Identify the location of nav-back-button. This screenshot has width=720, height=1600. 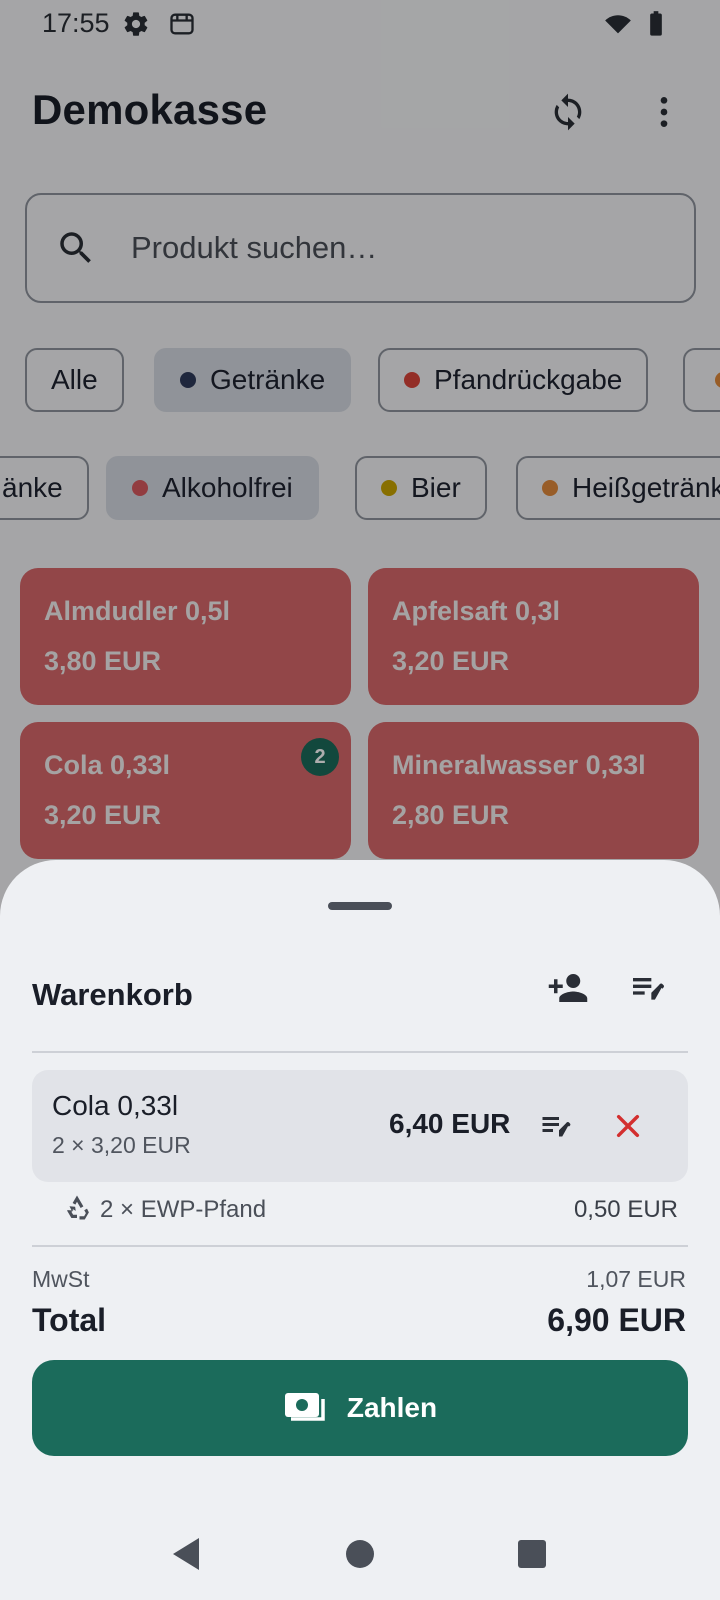
(186, 1554).